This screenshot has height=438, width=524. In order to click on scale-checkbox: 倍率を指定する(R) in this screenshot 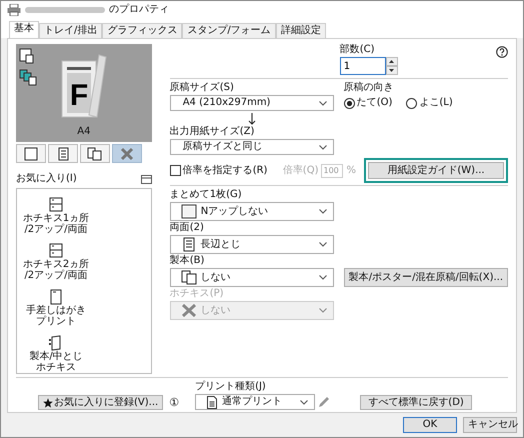, I will do `click(219, 170)`.